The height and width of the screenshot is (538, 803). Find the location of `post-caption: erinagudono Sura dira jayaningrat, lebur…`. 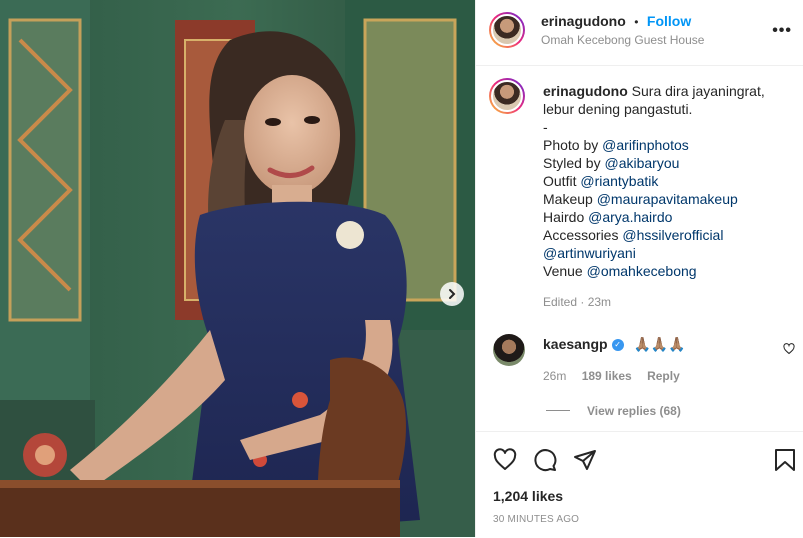

post-caption: erinagudono Sura dira jayaningrat, lebur… is located at coordinates (663, 181).